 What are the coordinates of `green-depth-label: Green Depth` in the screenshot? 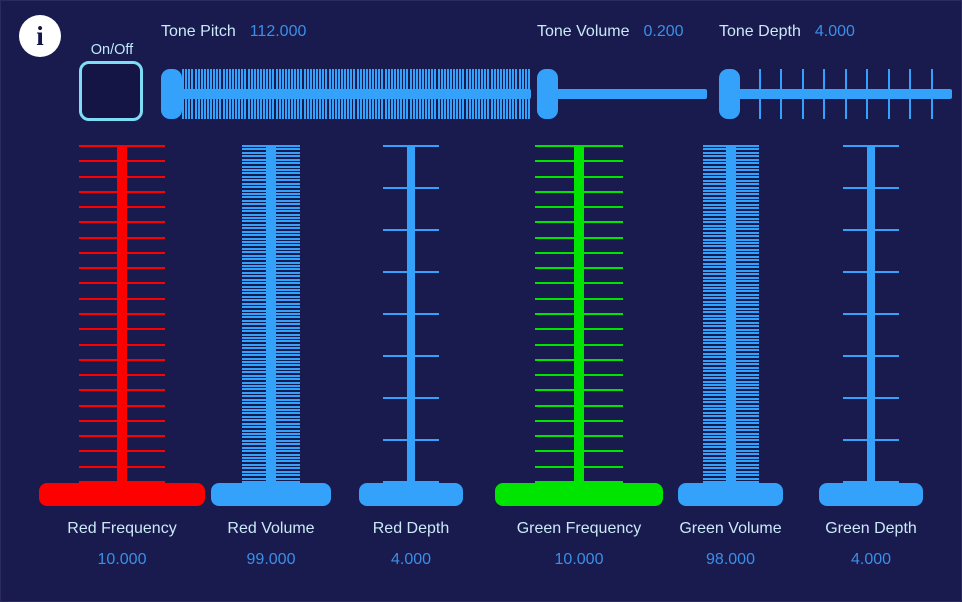 It's located at (871, 528).